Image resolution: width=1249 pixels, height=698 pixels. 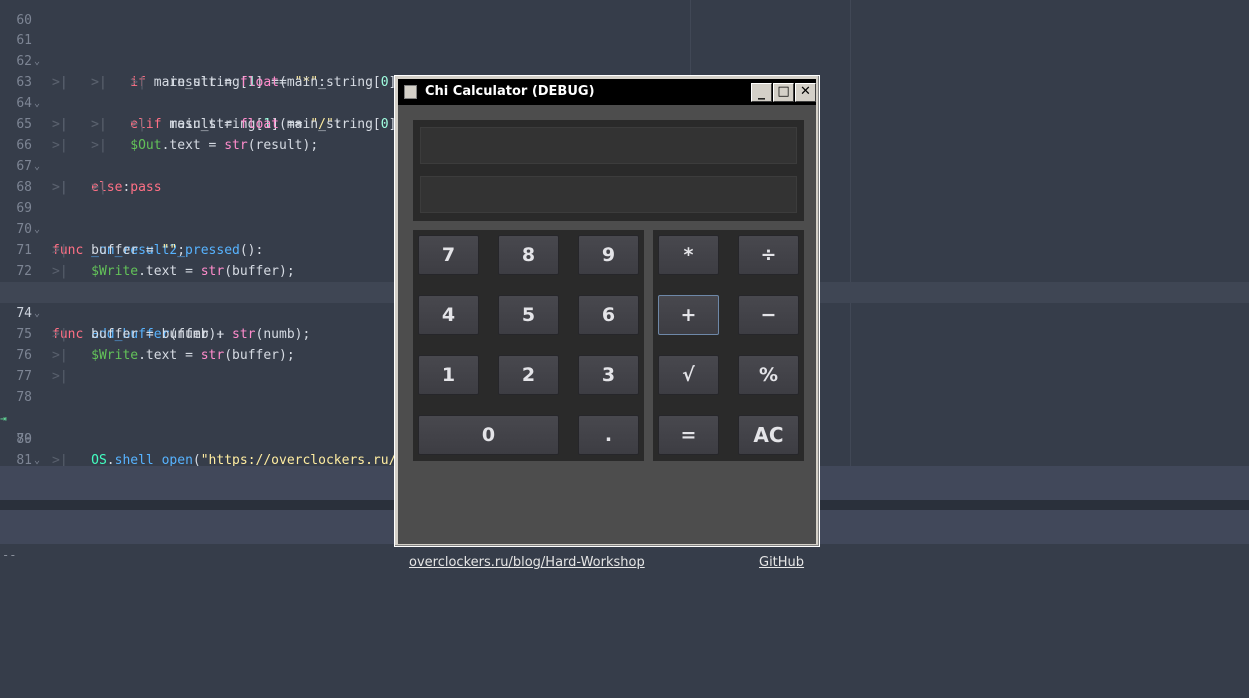 I want to click on operator-keypad: * ÷ + − √ % = AC, so click(x=728, y=345).